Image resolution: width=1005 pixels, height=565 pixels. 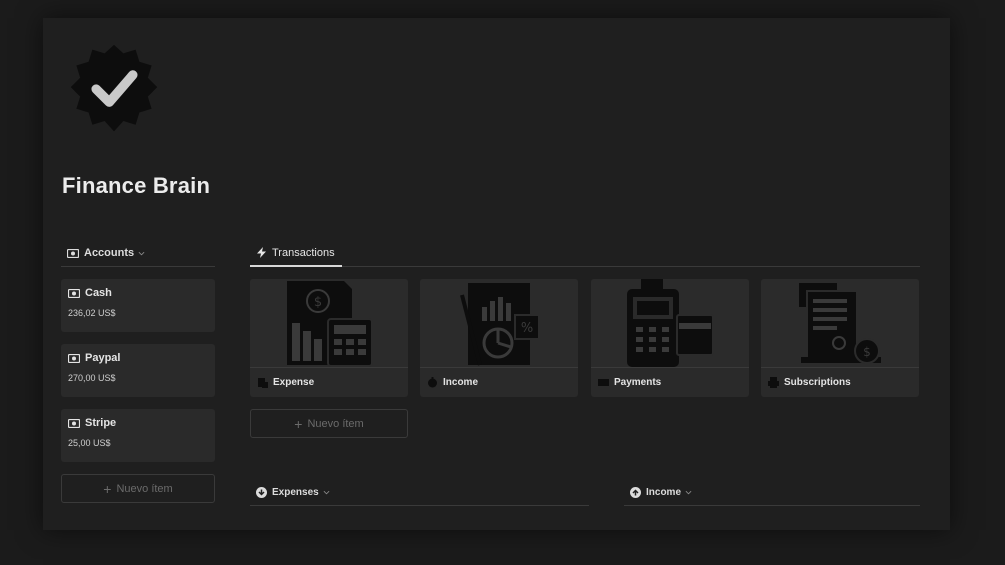 What do you see at coordinates (261, 492) in the screenshot?
I see `arrow-down-circle-icon` at bounding box center [261, 492].